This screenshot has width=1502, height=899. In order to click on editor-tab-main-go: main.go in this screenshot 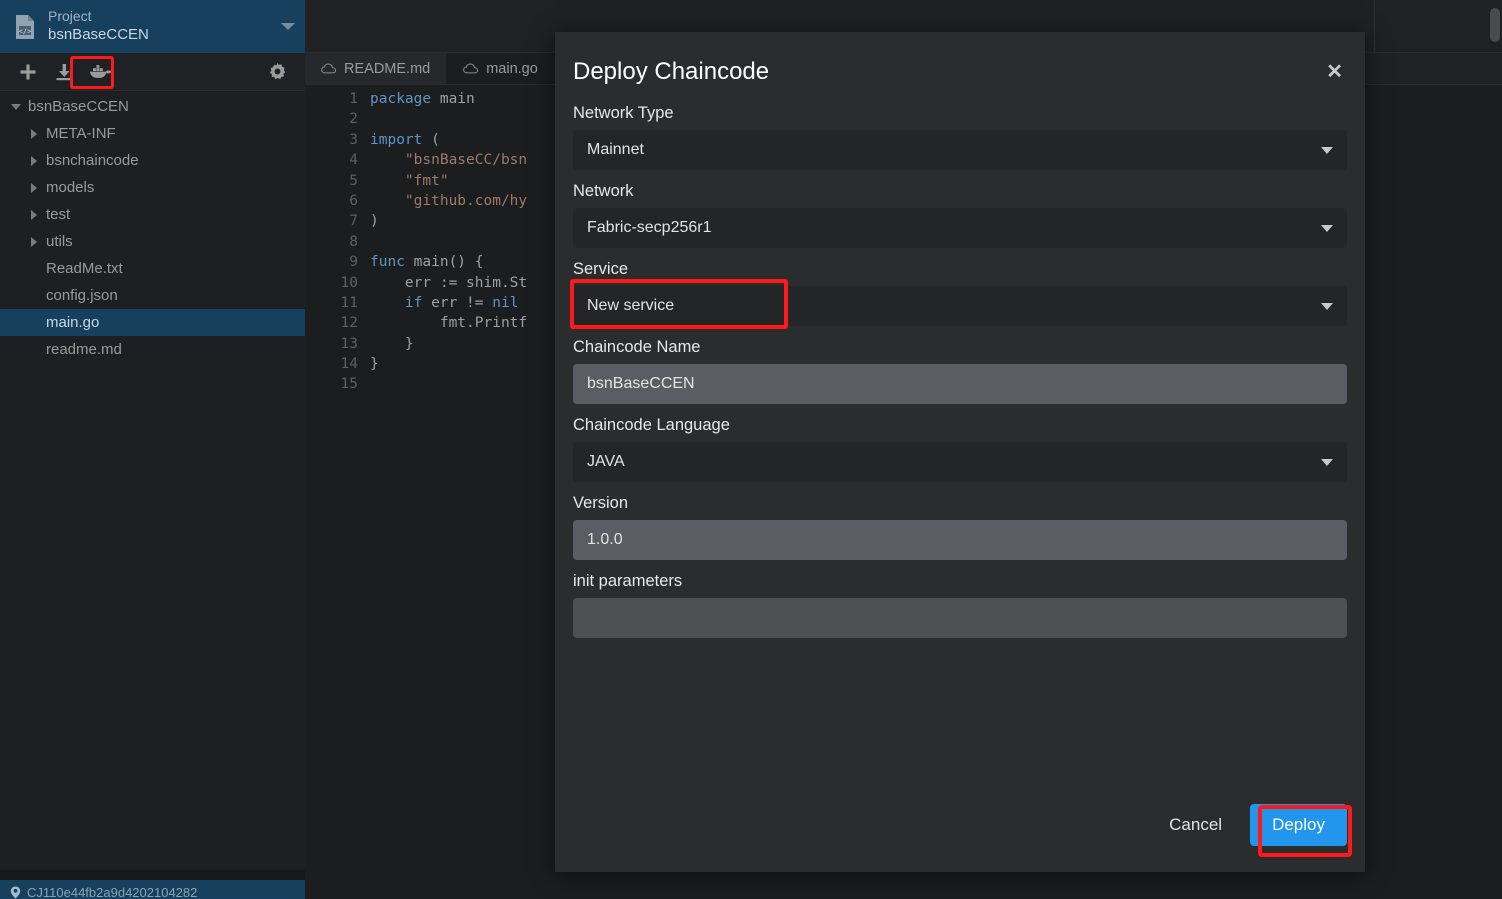, I will do `click(501, 68)`.